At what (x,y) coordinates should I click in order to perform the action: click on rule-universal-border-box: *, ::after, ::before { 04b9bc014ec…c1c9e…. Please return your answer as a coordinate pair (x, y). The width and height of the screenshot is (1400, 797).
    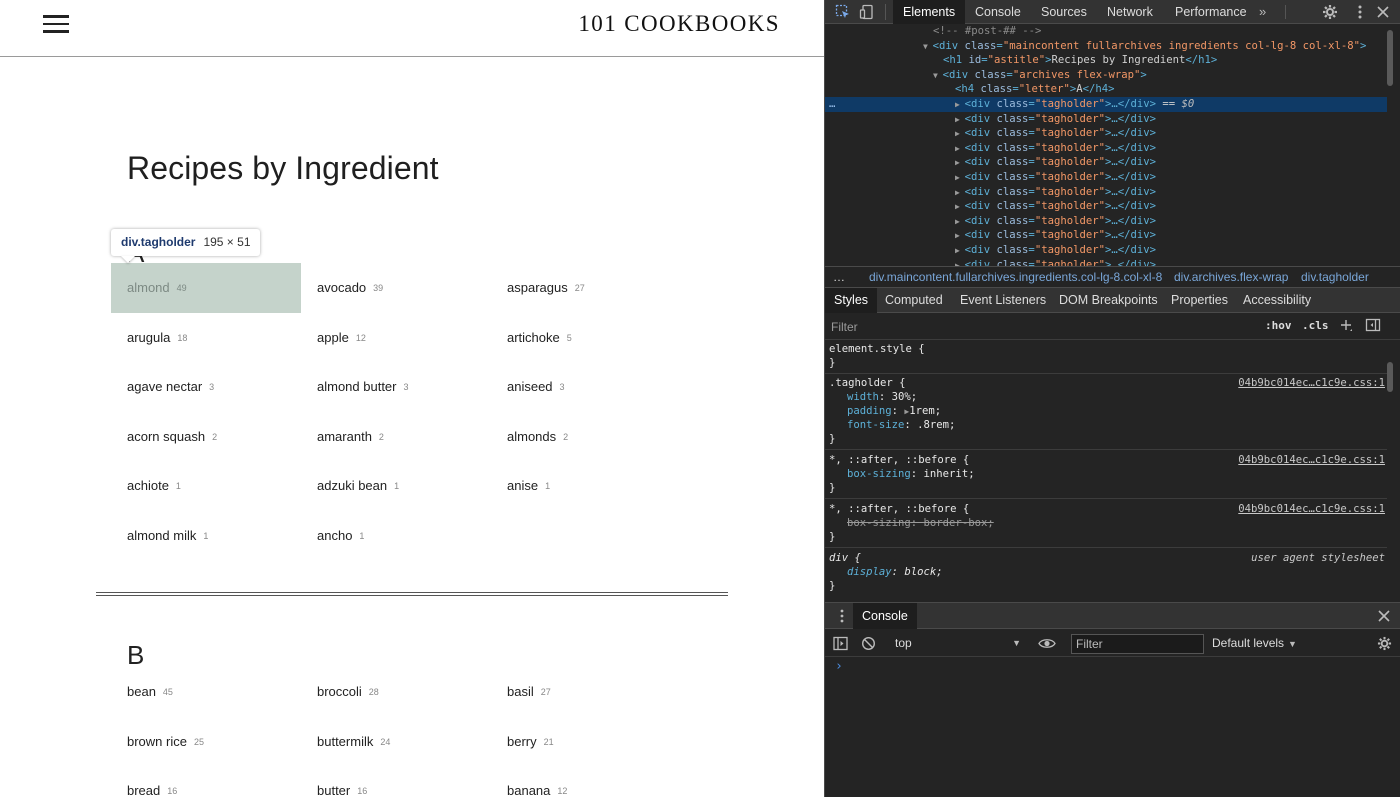
    Looking at the image, I should click on (1106, 523).